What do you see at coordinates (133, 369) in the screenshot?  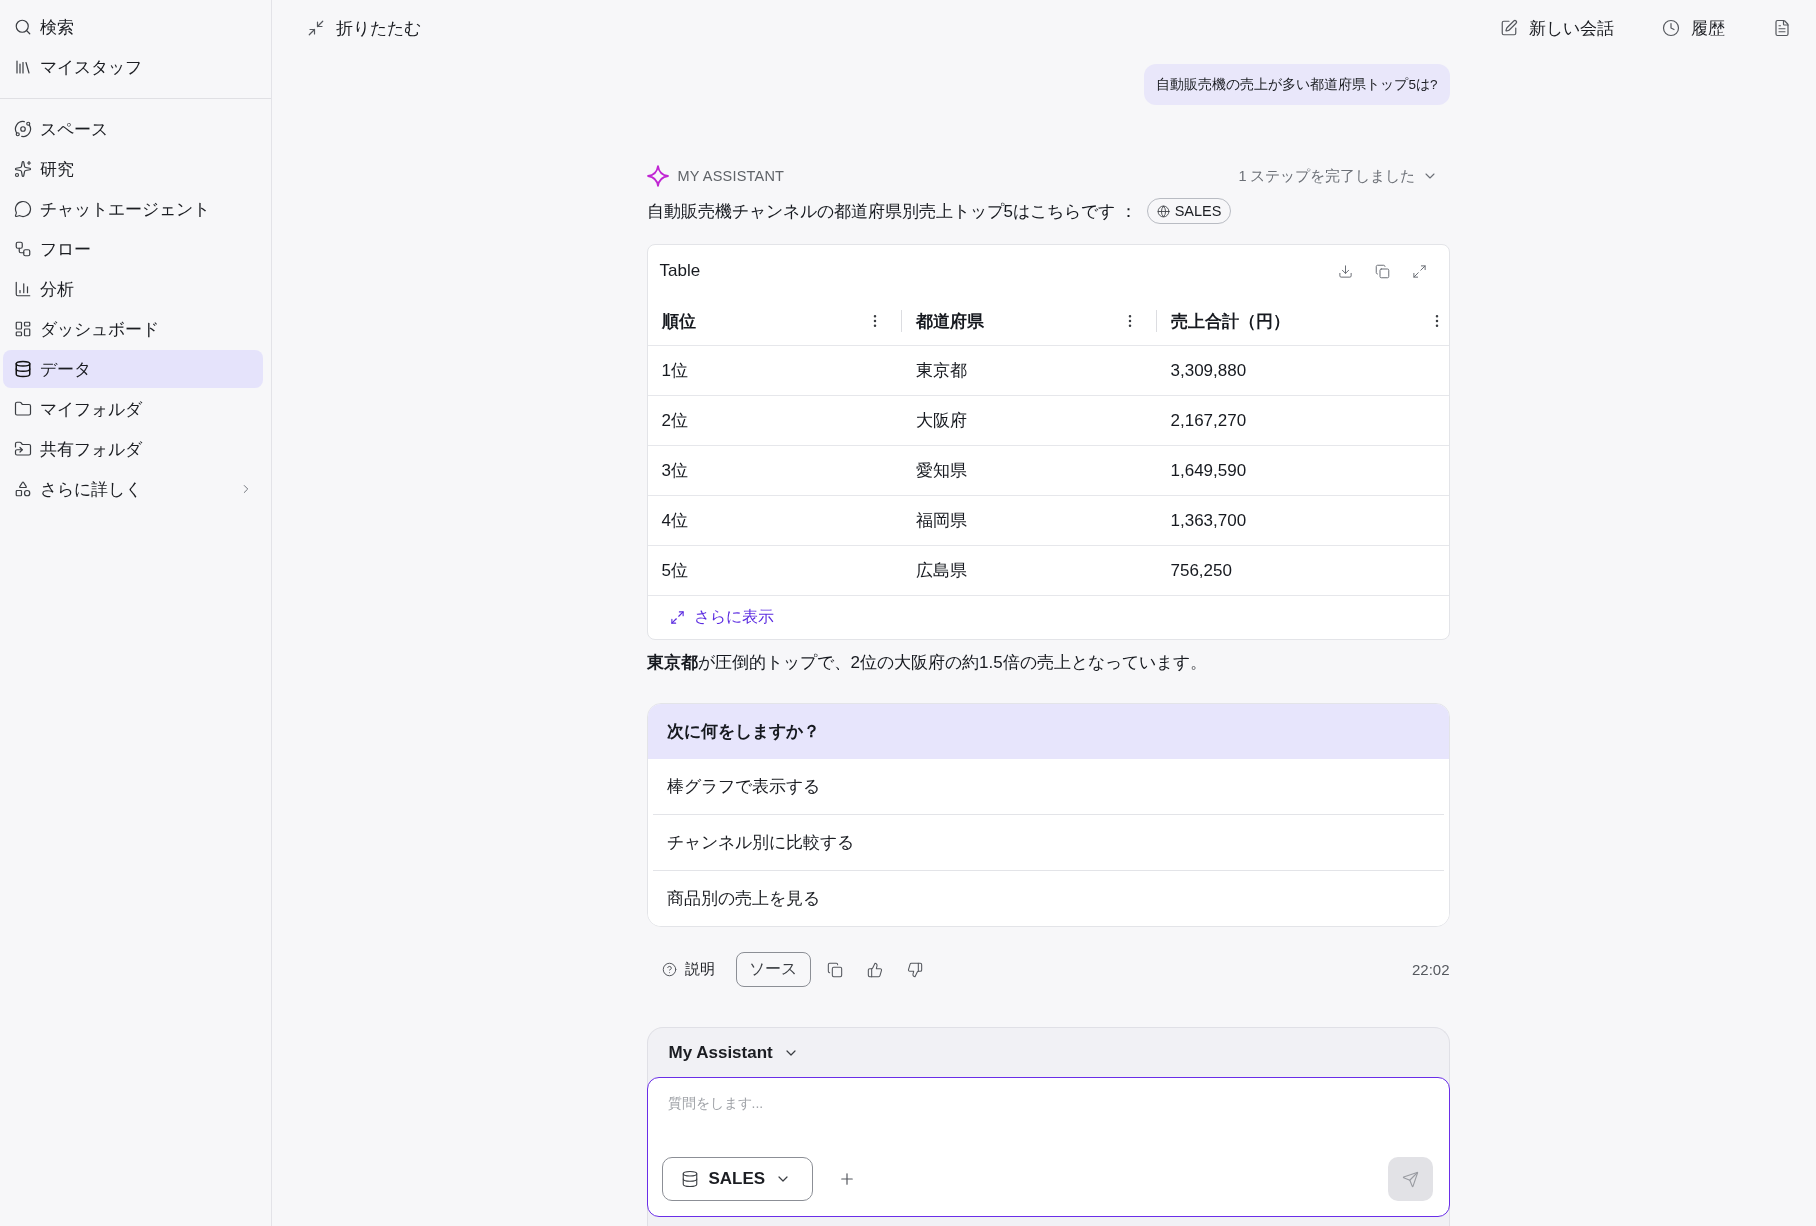 I see `sidebar-item: データ` at bounding box center [133, 369].